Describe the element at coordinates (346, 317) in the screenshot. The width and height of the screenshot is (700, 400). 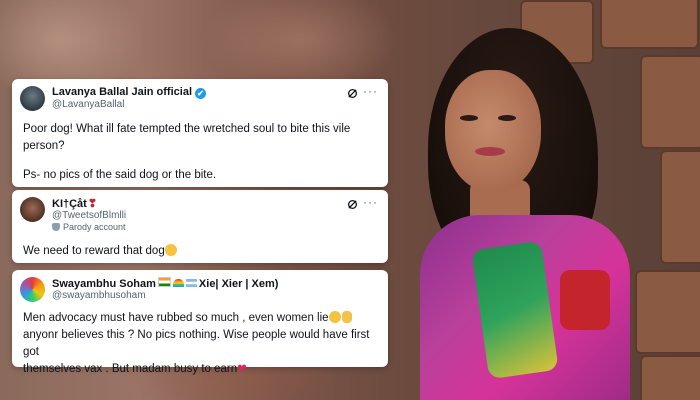
I see `pointing-down-emoji` at that location.